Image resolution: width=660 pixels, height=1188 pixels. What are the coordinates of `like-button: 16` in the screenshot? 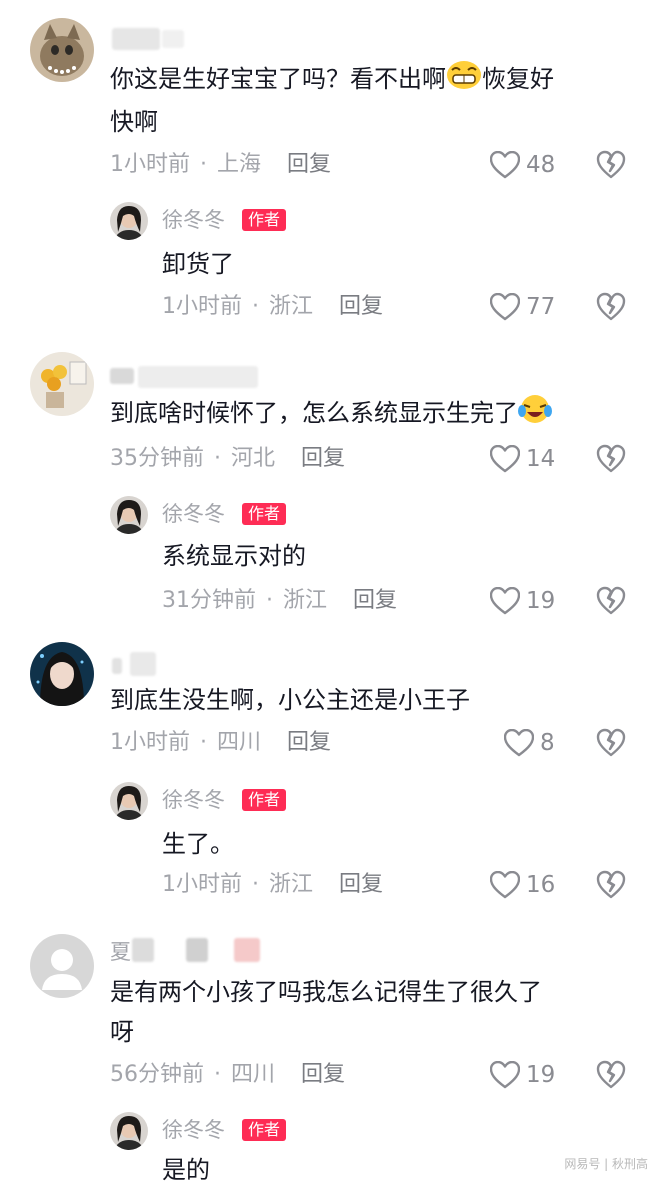 It's located at (522, 885).